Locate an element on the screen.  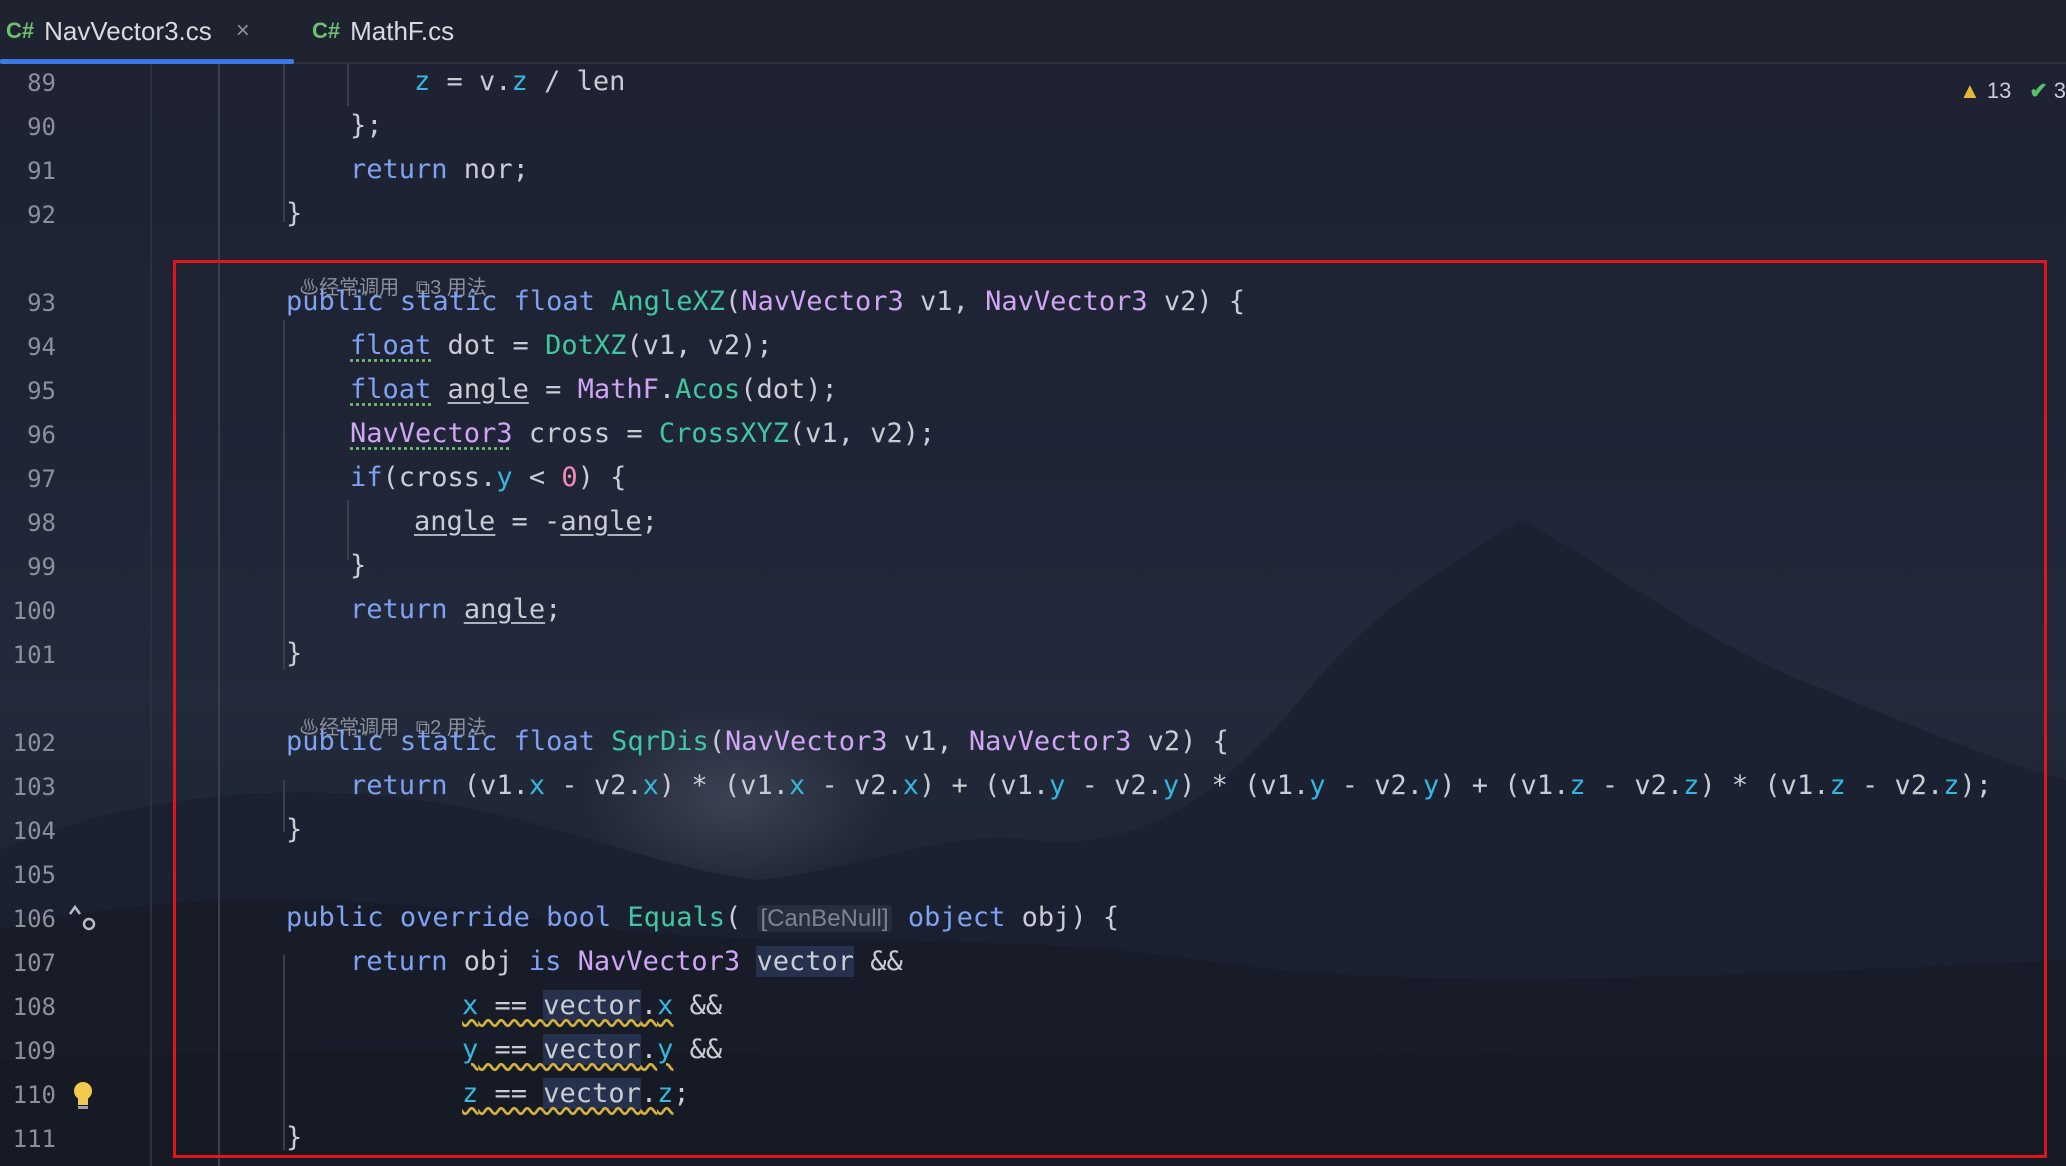
line-number: 93 is located at coordinates (41, 303).